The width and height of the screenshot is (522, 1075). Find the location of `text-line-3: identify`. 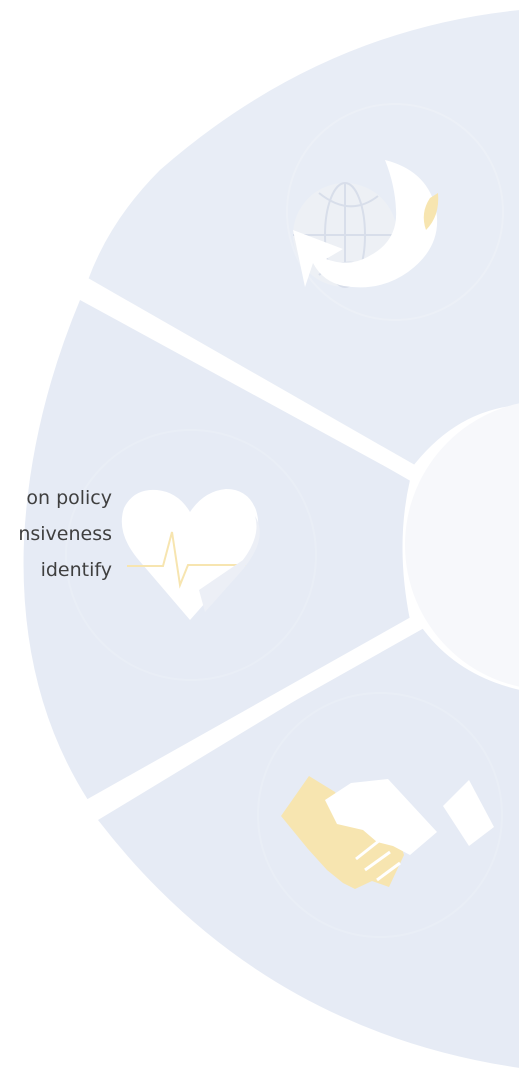

text-line-3: identify is located at coordinates (76, 570).